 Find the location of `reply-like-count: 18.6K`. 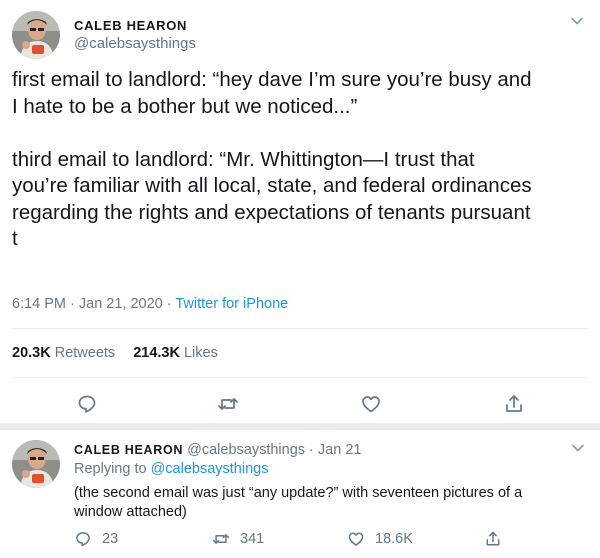

reply-like-count: 18.6K is located at coordinates (394, 539).